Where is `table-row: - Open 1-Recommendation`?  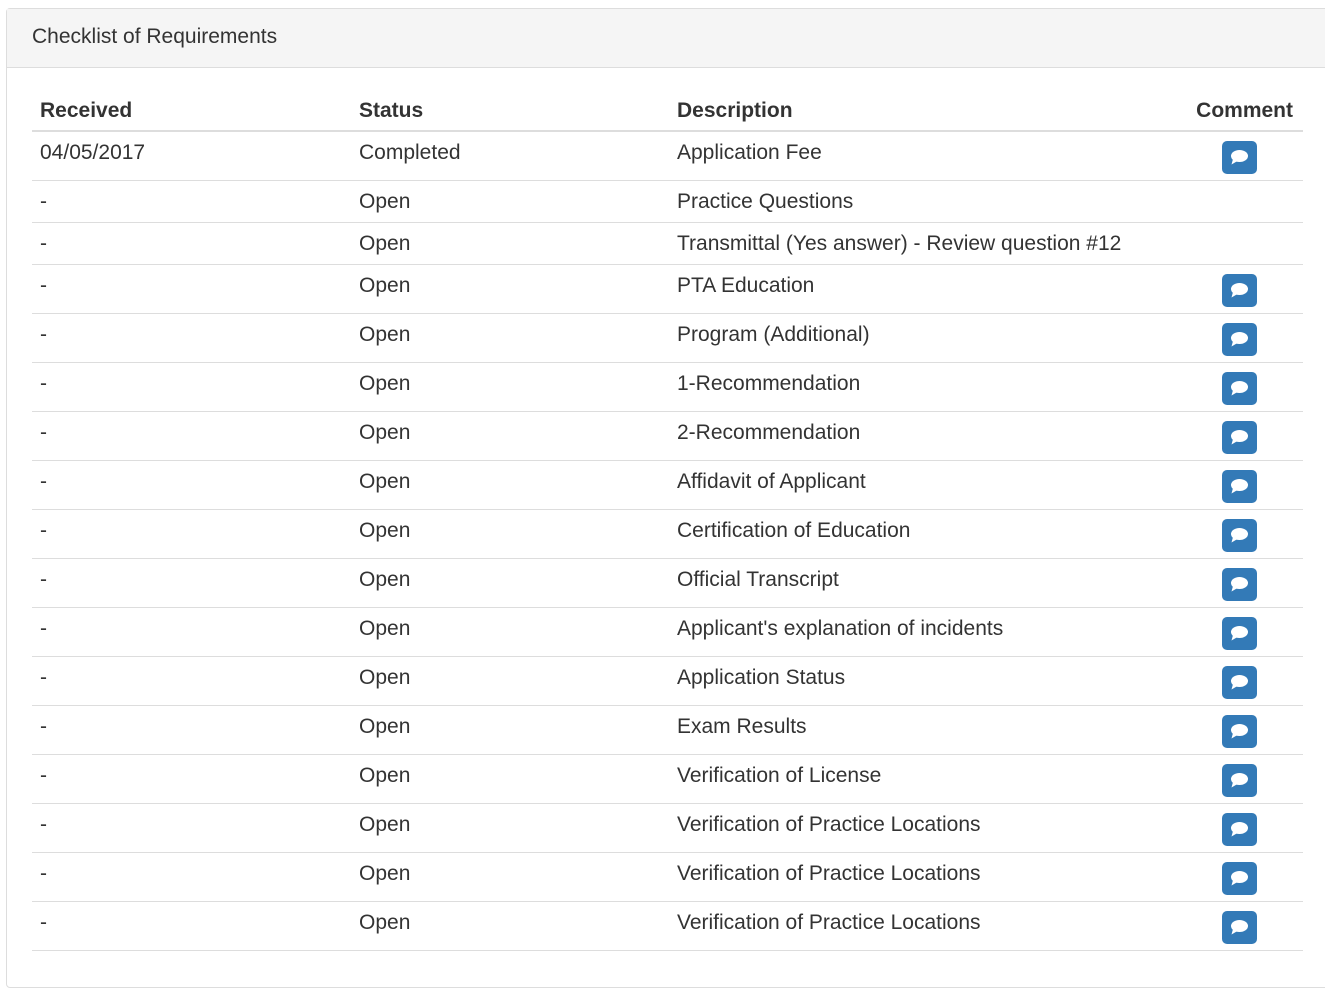 table-row: - Open 1-Recommendation is located at coordinates (667, 387).